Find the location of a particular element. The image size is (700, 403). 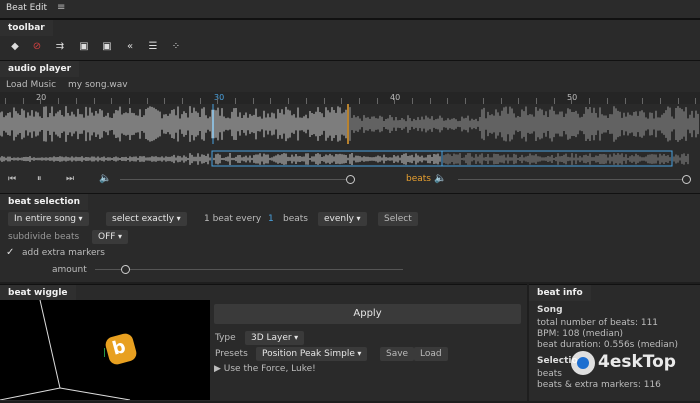

watermark: 4eskTop is located at coordinates (632, 363).